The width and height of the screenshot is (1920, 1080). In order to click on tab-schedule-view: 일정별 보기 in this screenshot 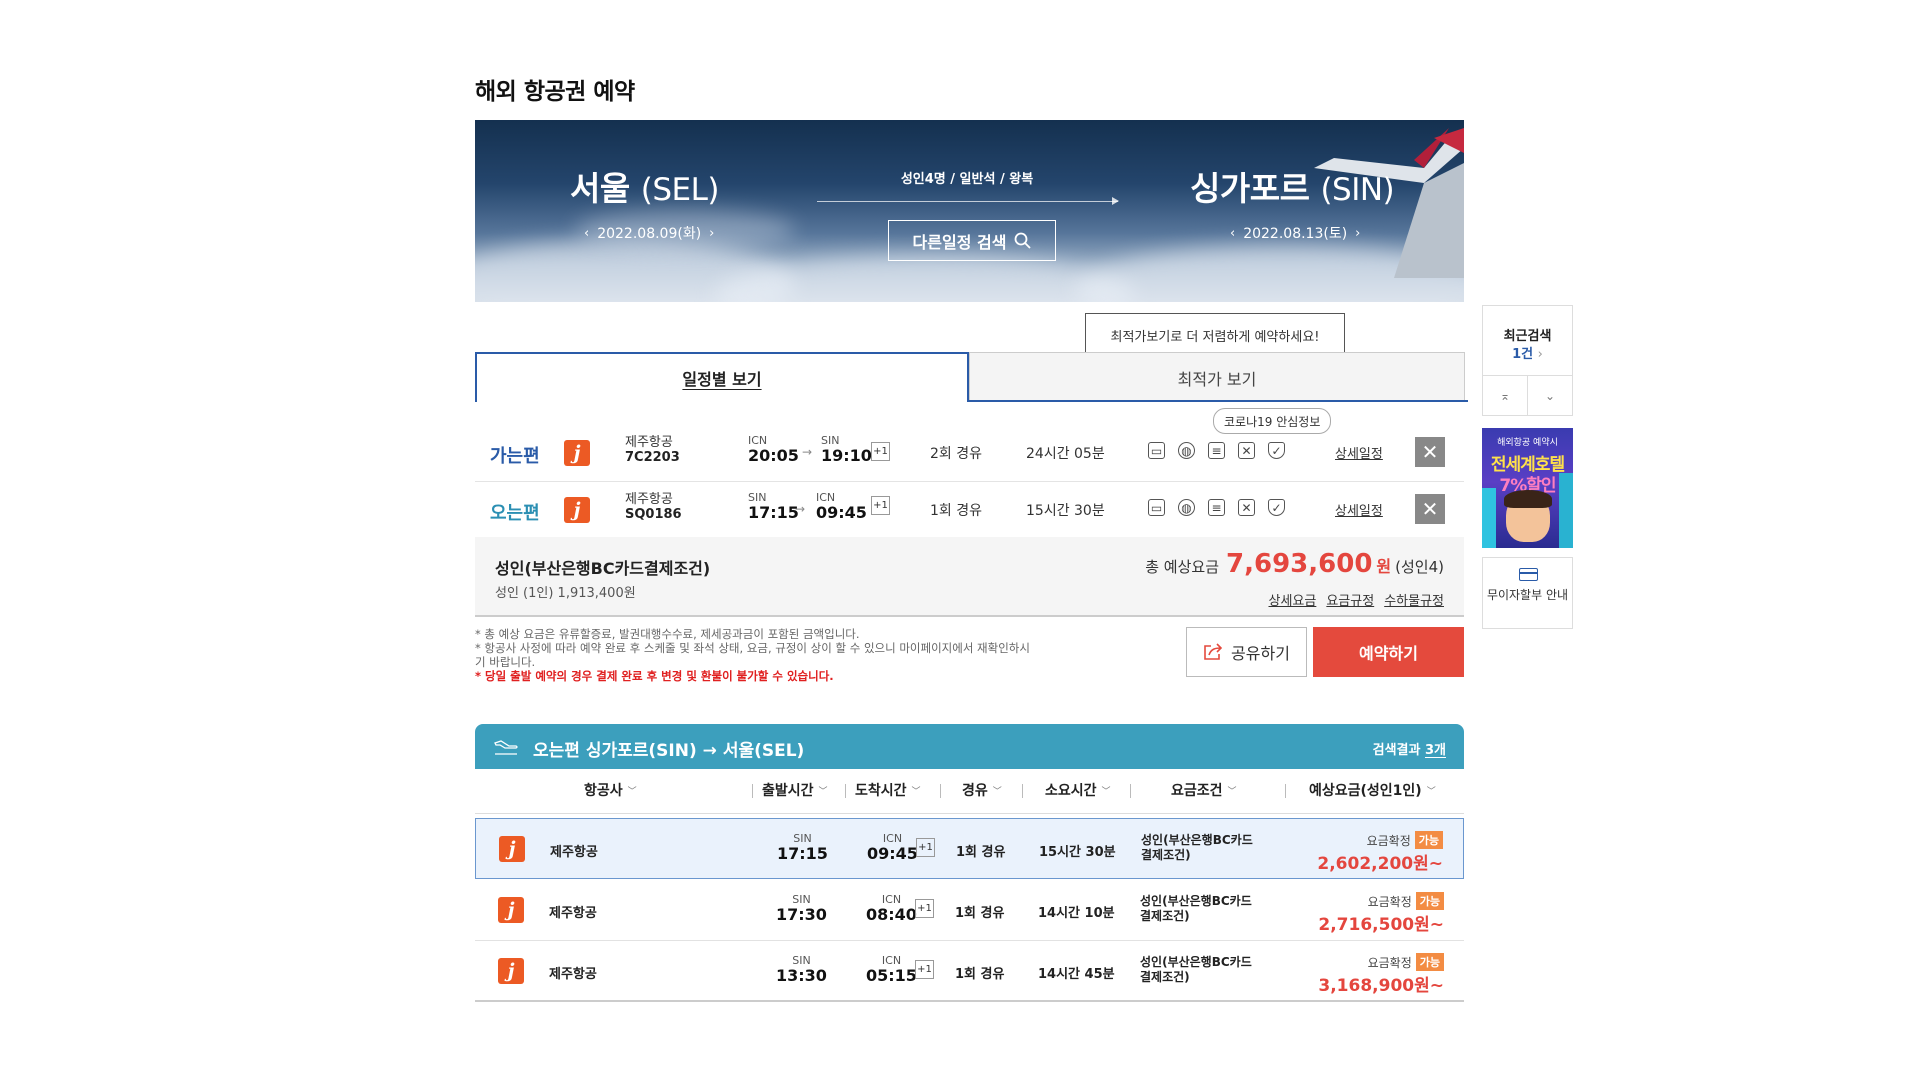, I will do `click(722, 377)`.